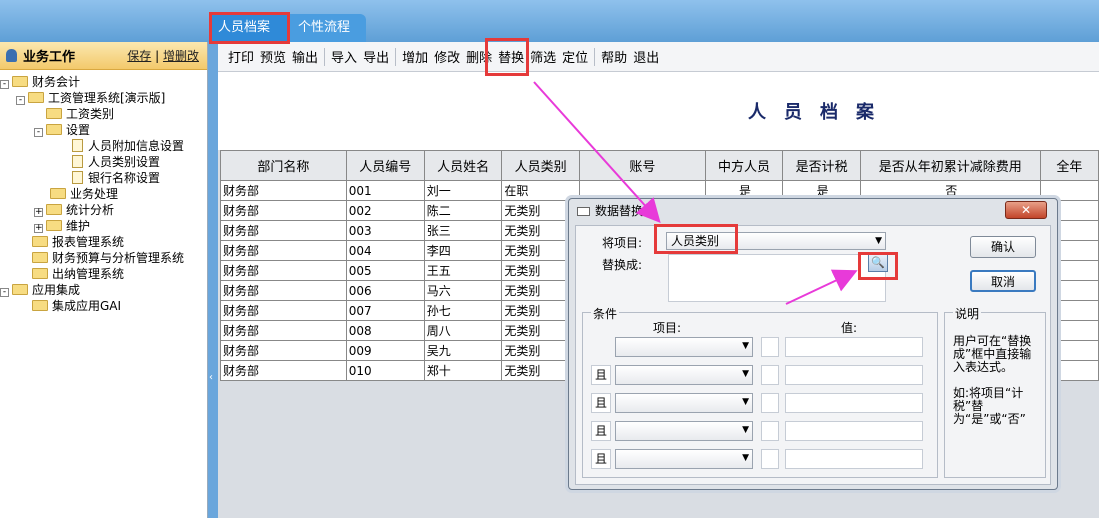 This screenshot has width=1099, height=518. Describe the element at coordinates (821, 287) in the screenshot. I see `arrow-to-search` at that location.